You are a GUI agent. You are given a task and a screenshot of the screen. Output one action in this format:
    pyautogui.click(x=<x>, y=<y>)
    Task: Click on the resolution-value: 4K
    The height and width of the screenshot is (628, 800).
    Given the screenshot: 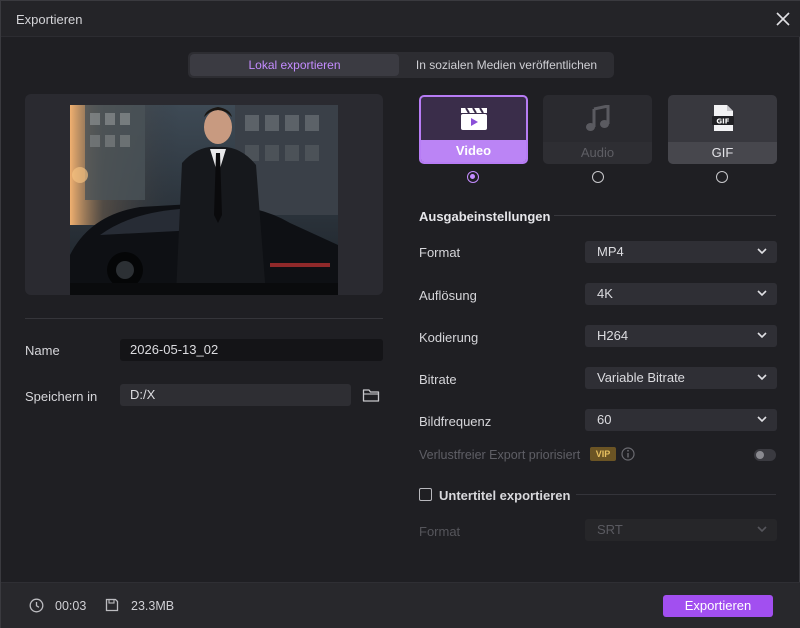 What is the action you would take?
    pyautogui.click(x=605, y=293)
    